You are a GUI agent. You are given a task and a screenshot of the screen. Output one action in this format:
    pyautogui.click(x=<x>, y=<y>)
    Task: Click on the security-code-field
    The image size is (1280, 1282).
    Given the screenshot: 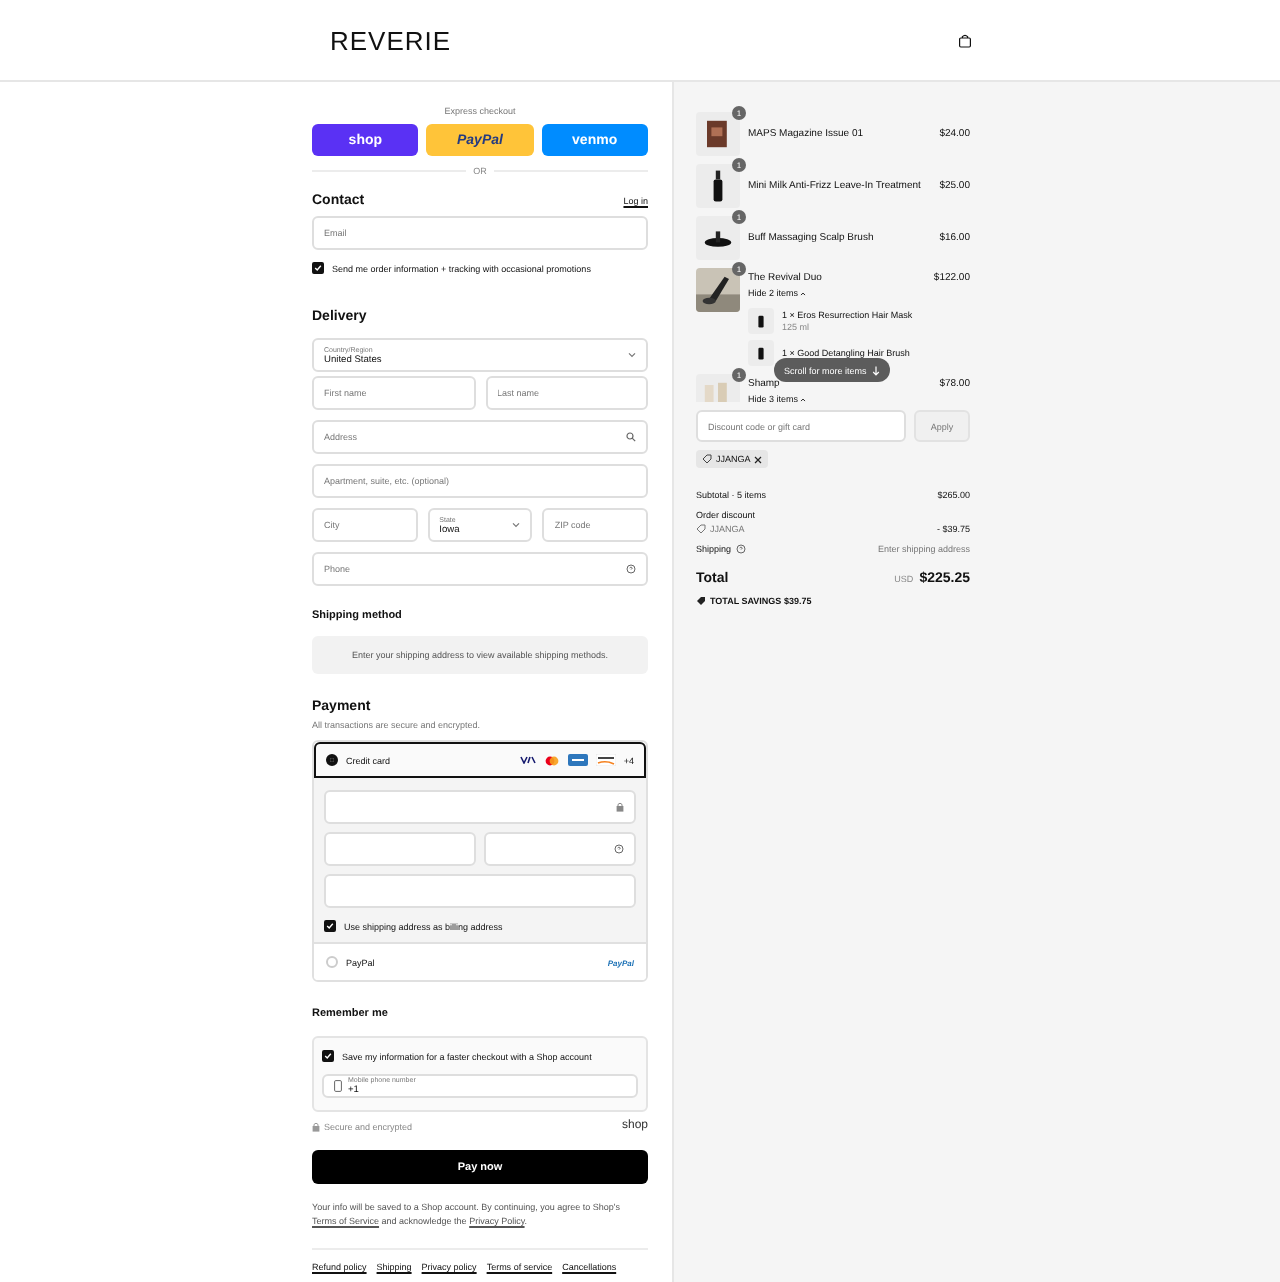 What is the action you would take?
    pyautogui.click(x=560, y=849)
    